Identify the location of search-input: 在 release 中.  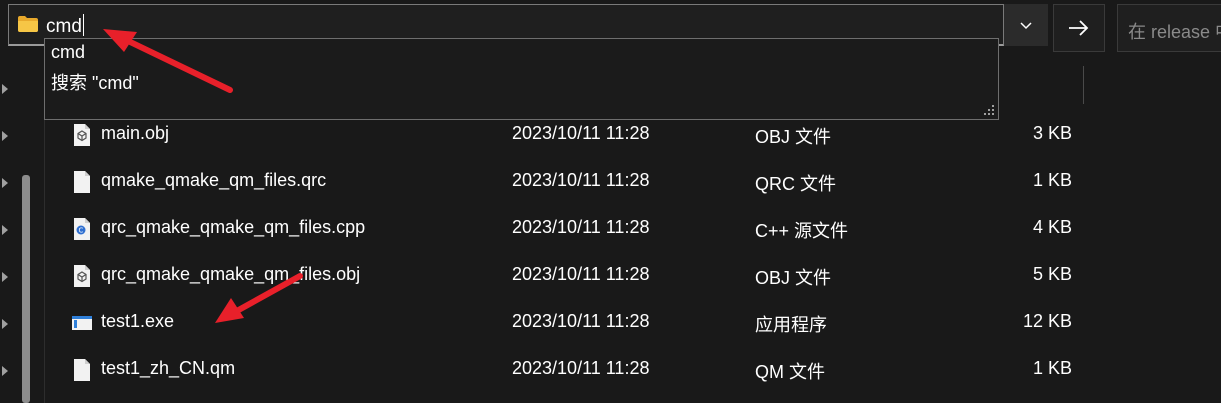
(1169, 28).